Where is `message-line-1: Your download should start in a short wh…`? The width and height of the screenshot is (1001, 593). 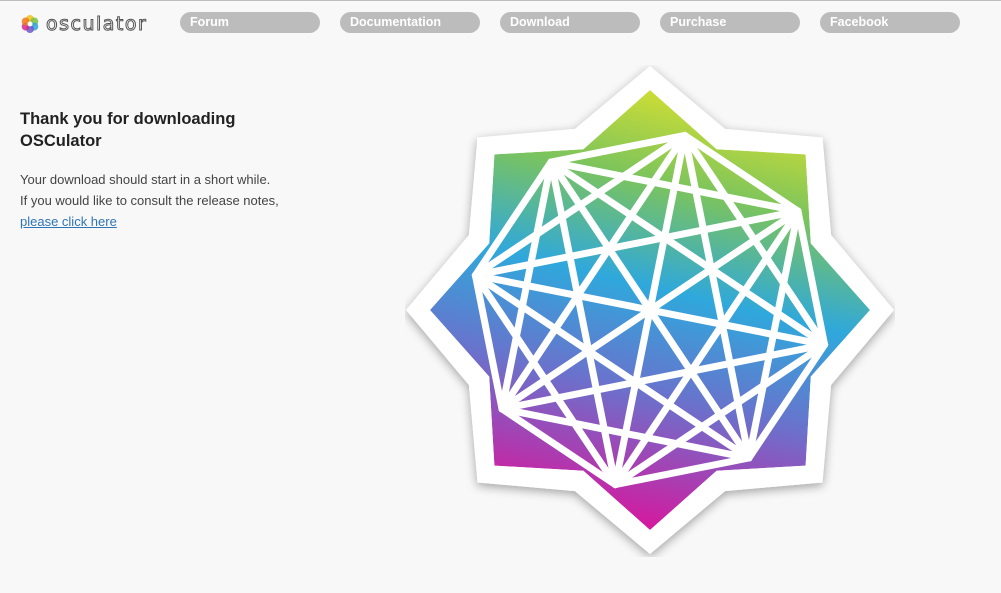 message-line-1: Your download should start in a short wh… is located at coordinates (145, 179).